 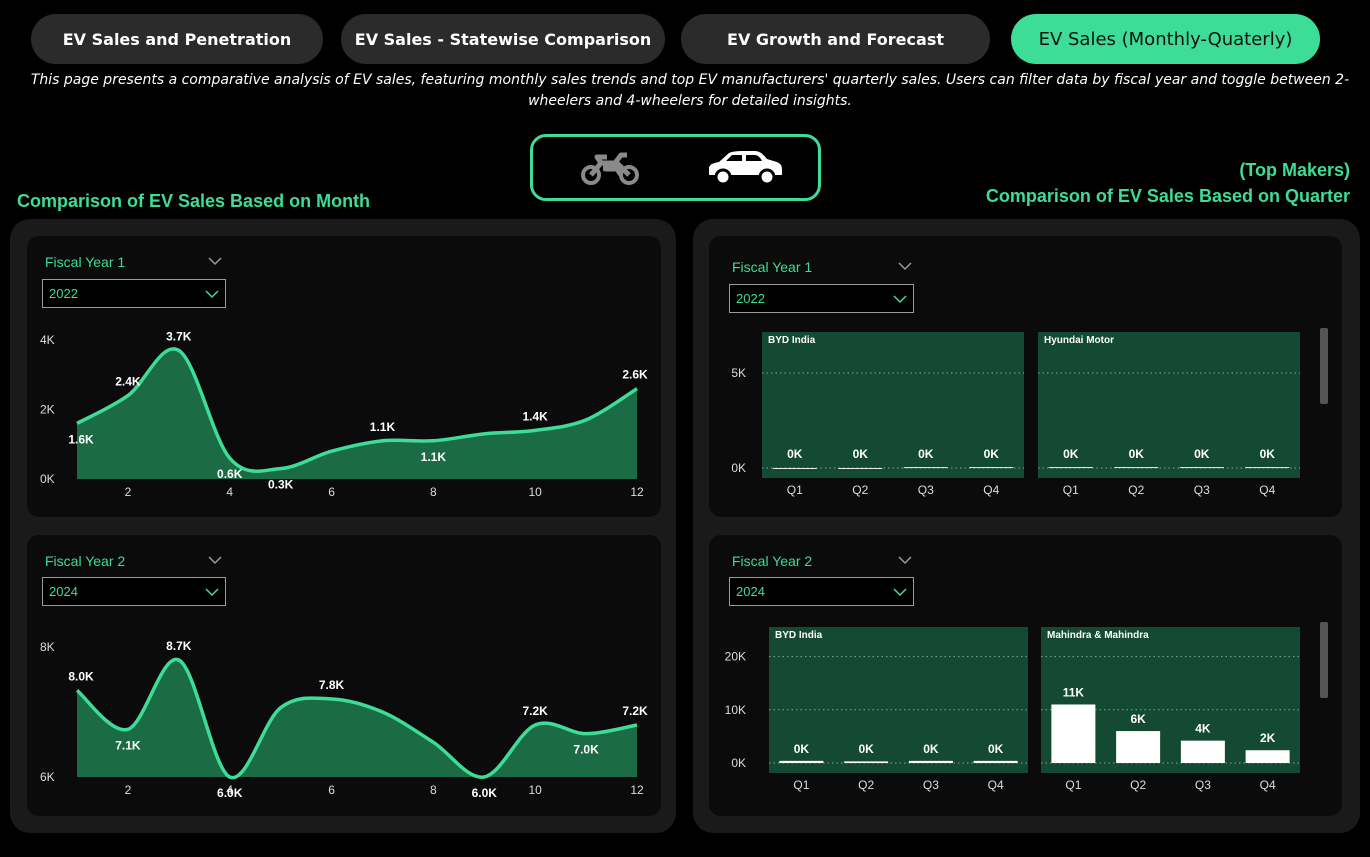 I want to click on quarterly-fy1-scrollbar, so click(x=1324, y=366).